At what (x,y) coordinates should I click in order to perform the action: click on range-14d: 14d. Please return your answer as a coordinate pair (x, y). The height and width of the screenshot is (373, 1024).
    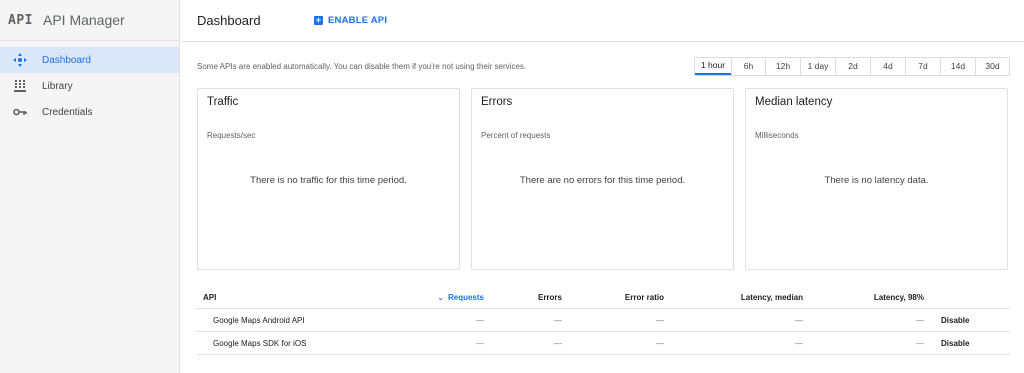
    Looking at the image, I should click on (957, 66).